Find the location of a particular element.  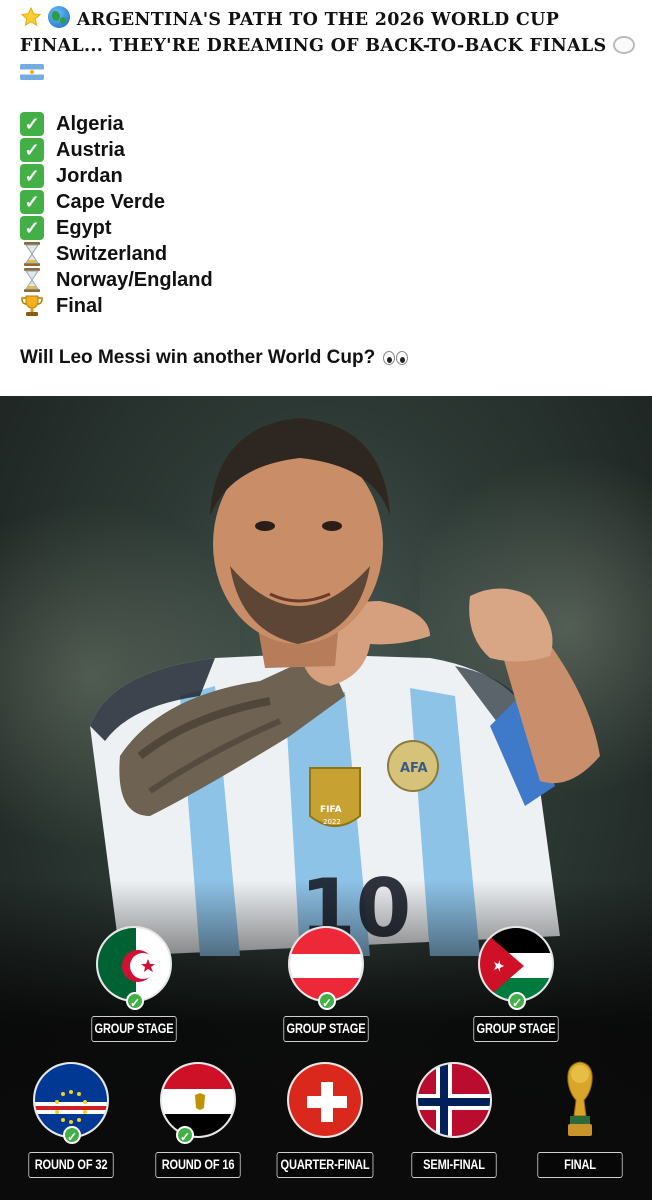

team-name: Switzerland is located at coordinates (112, 254).